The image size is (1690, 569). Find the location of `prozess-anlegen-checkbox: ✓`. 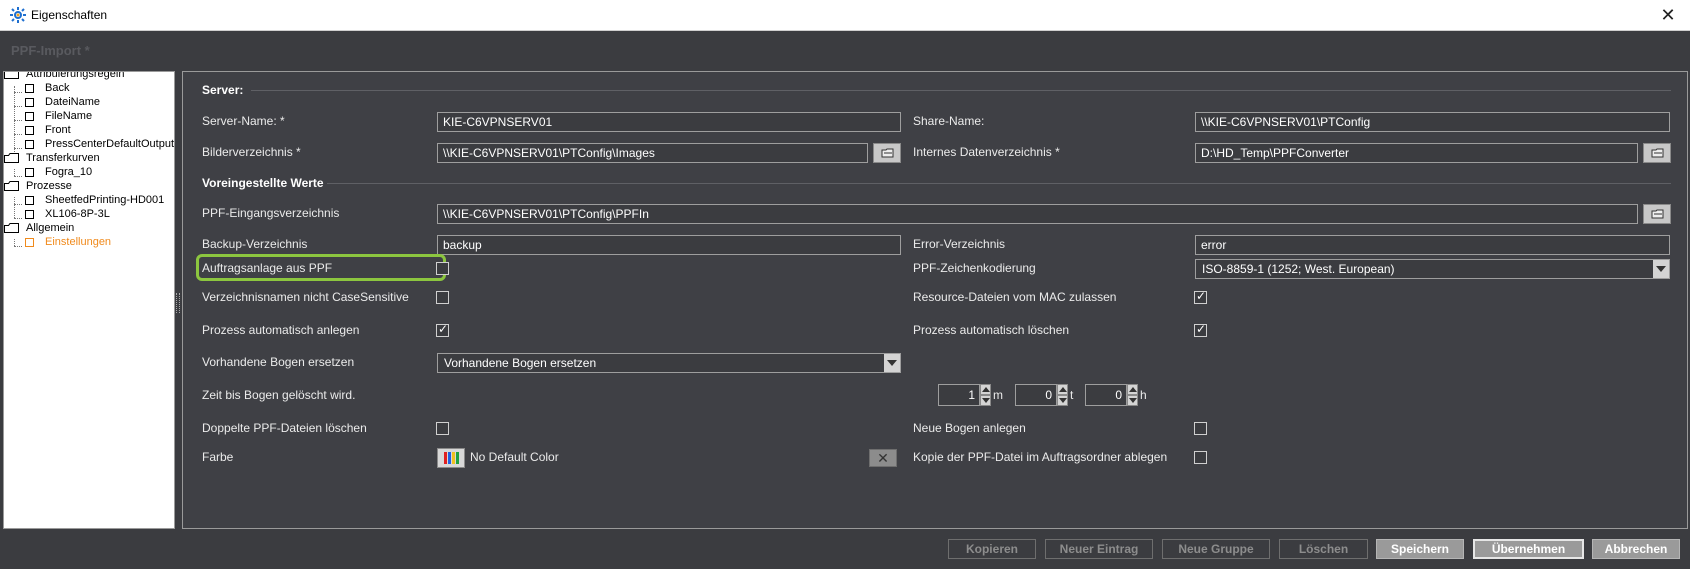

prozess-anlegen-checkbox: ✓ is located at coordinates (442, 329).